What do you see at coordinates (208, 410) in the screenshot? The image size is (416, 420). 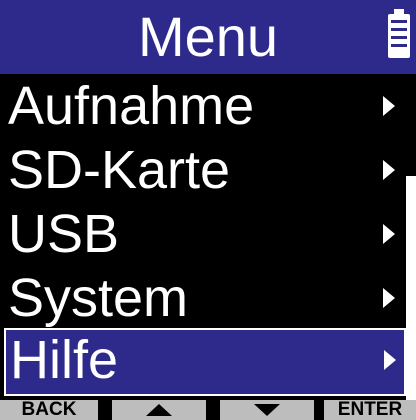 I see `footer-bar: BACK ENTER` at bounding box center [208, 410].